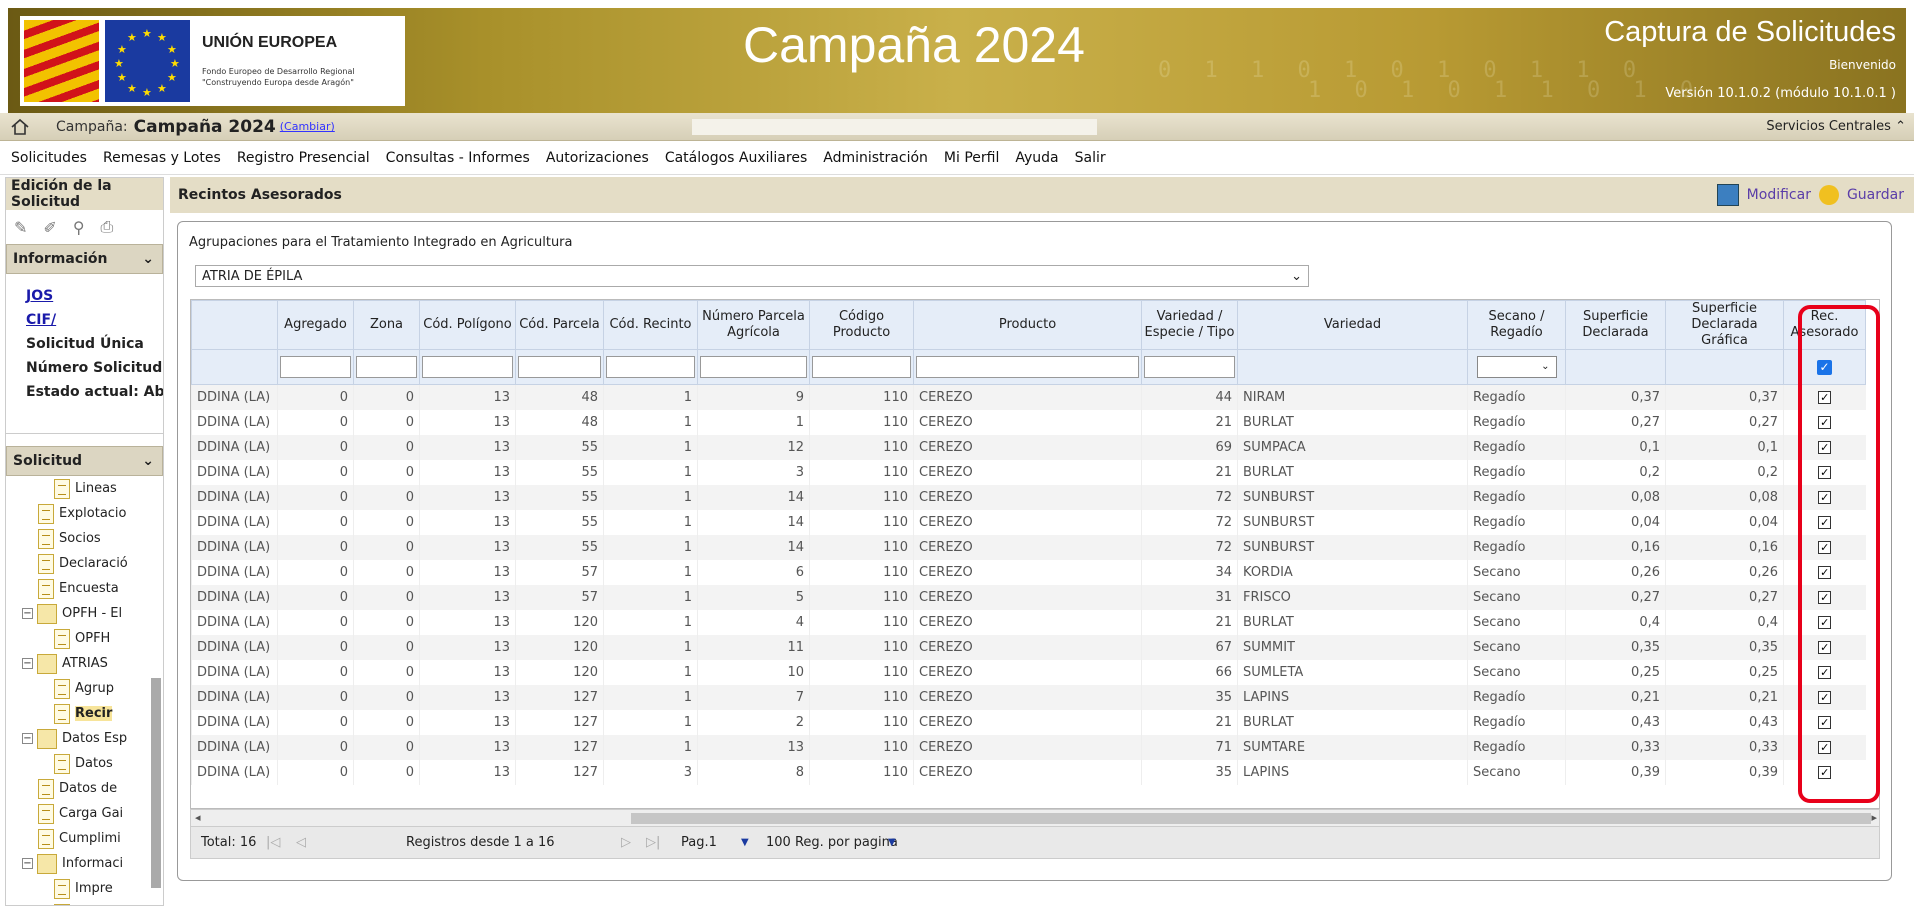  What do you see at coordinates (752, 276) in the screenshot?
I see `agrupacion-select: ATRIA DE ÉPILA ⌄` at bounding box center [752, 276].